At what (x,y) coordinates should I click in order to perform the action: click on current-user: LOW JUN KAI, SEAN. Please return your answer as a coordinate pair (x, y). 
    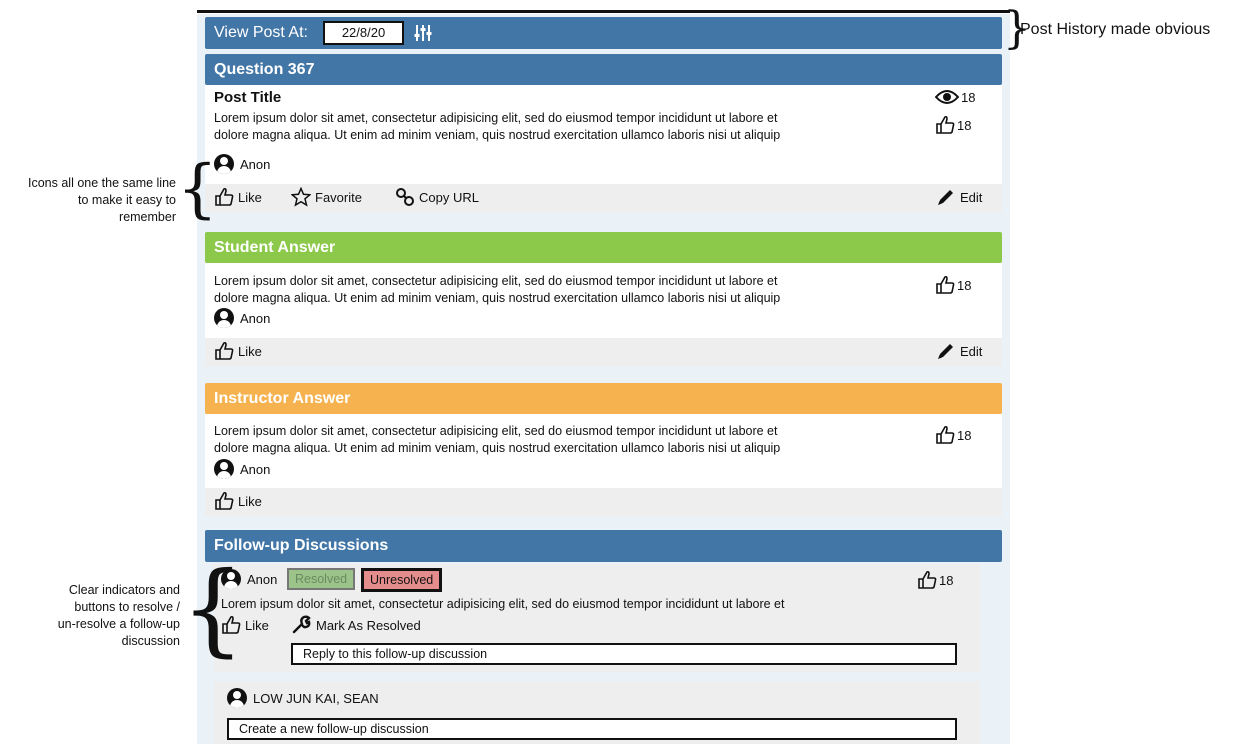
    Looking at the image, I should click on (303, 698).